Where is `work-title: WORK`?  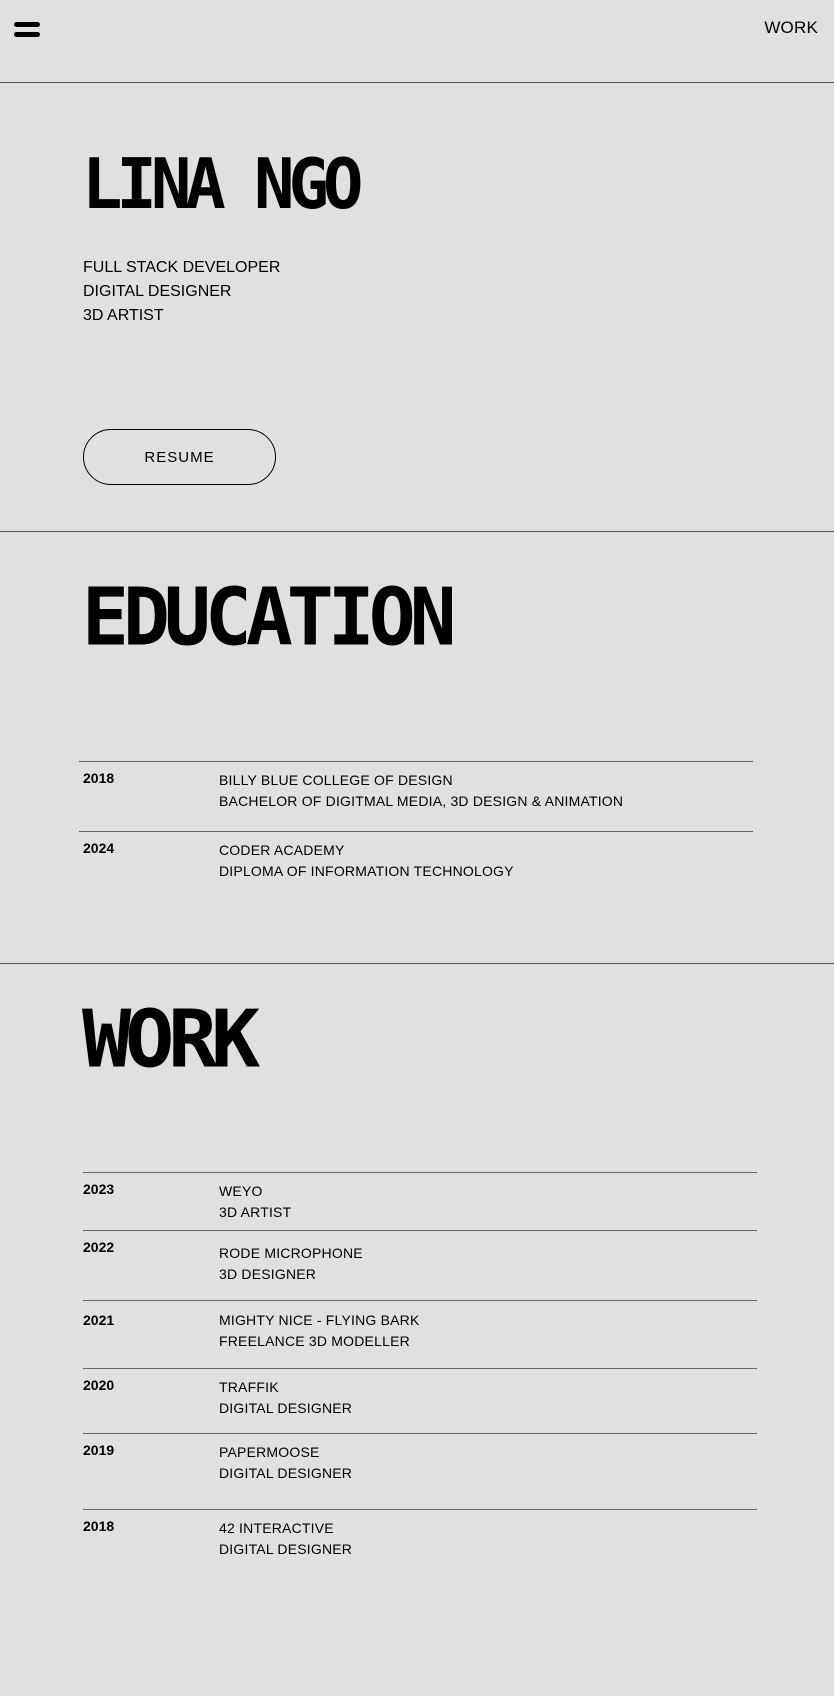
work-title: WORK is located at coordinates (171, 1039).